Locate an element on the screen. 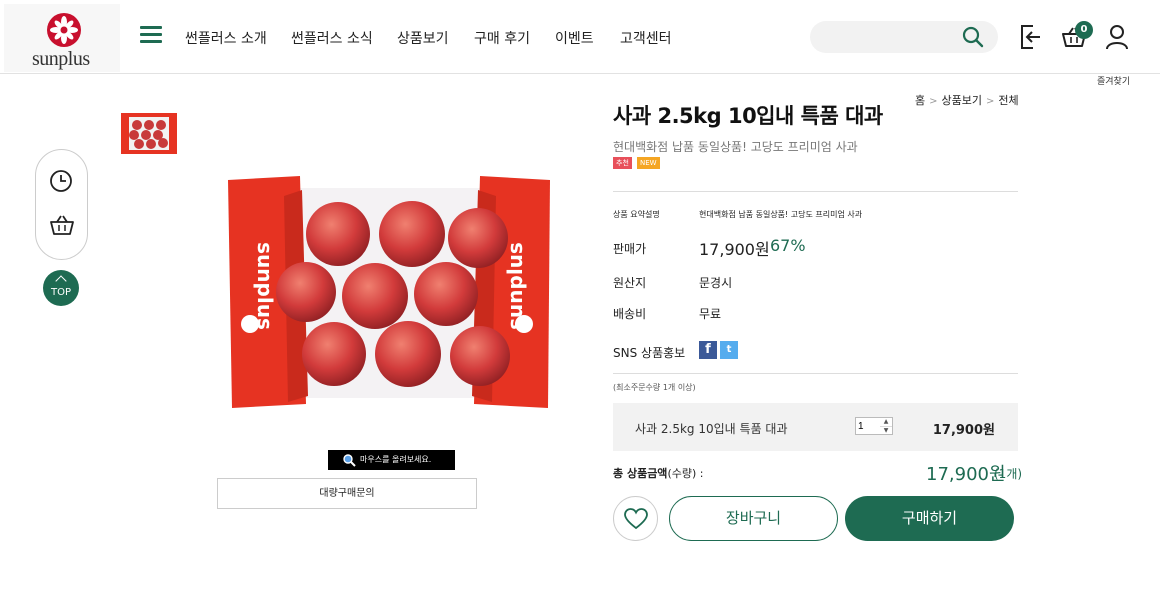 Image resolution: width=1160 pixels, height=590 pixels. zoom-hint-text: 마우스를 올려보세요. is located at coordinates (396, 459).